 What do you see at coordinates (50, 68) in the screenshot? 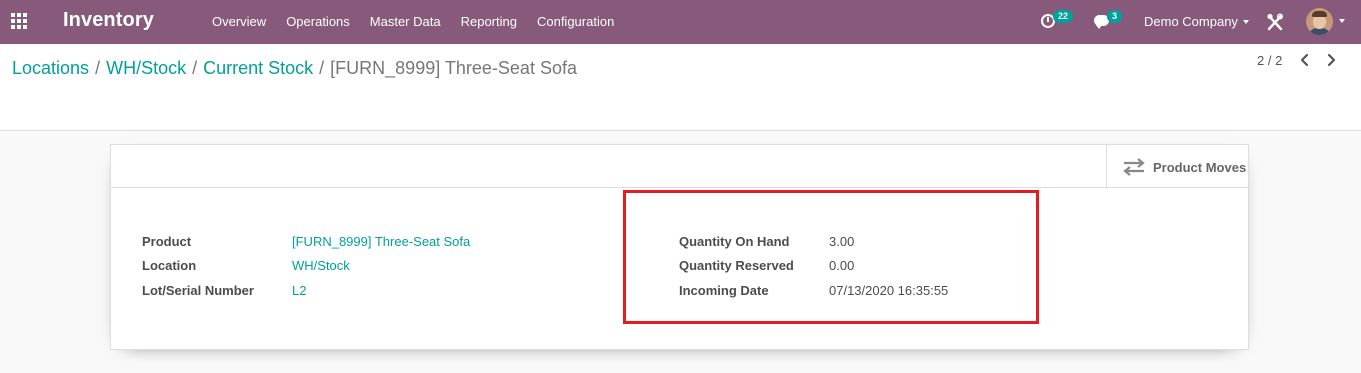
I see `breadcrumb-locations: Locations` at bounding box center [50, 68].